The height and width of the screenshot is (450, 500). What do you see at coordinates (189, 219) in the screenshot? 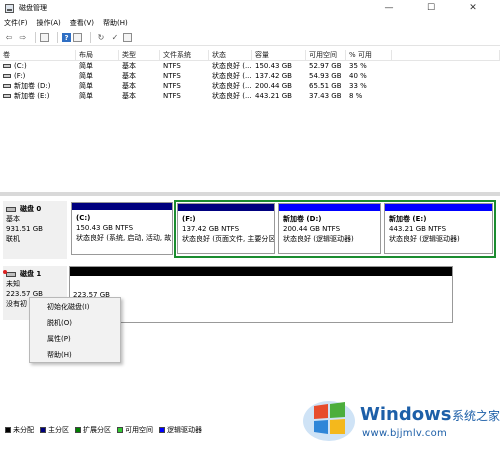
I see `partition-label: (F:)` at bounding box center [189, 219].